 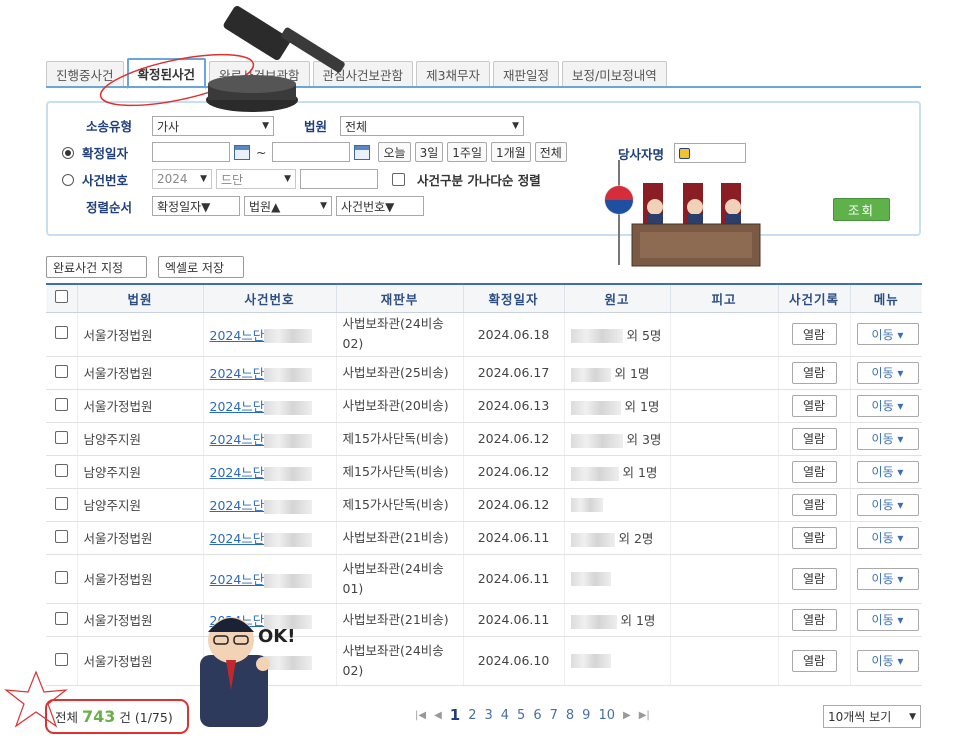 What do you see at coordinates (570, 715) in the screenshot?
I see `page-link: 8` at bounding box center [570, 715].